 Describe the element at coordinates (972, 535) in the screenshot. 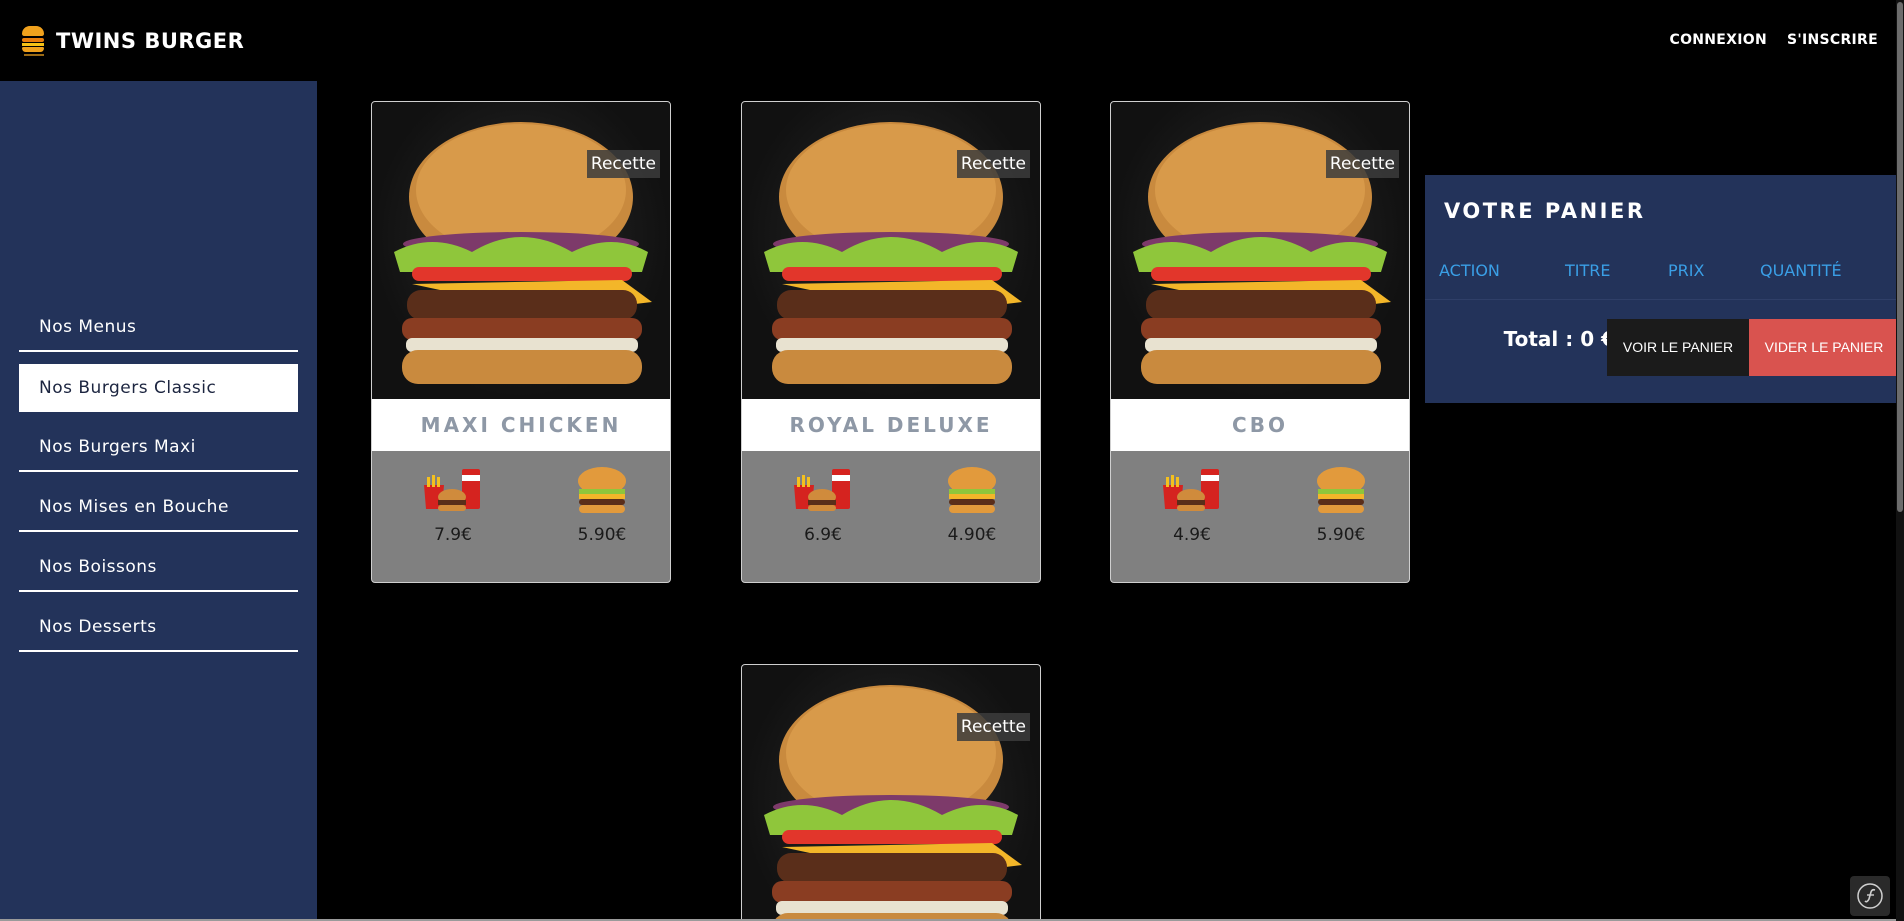

I see `burger-price: 4.90€` at that location.